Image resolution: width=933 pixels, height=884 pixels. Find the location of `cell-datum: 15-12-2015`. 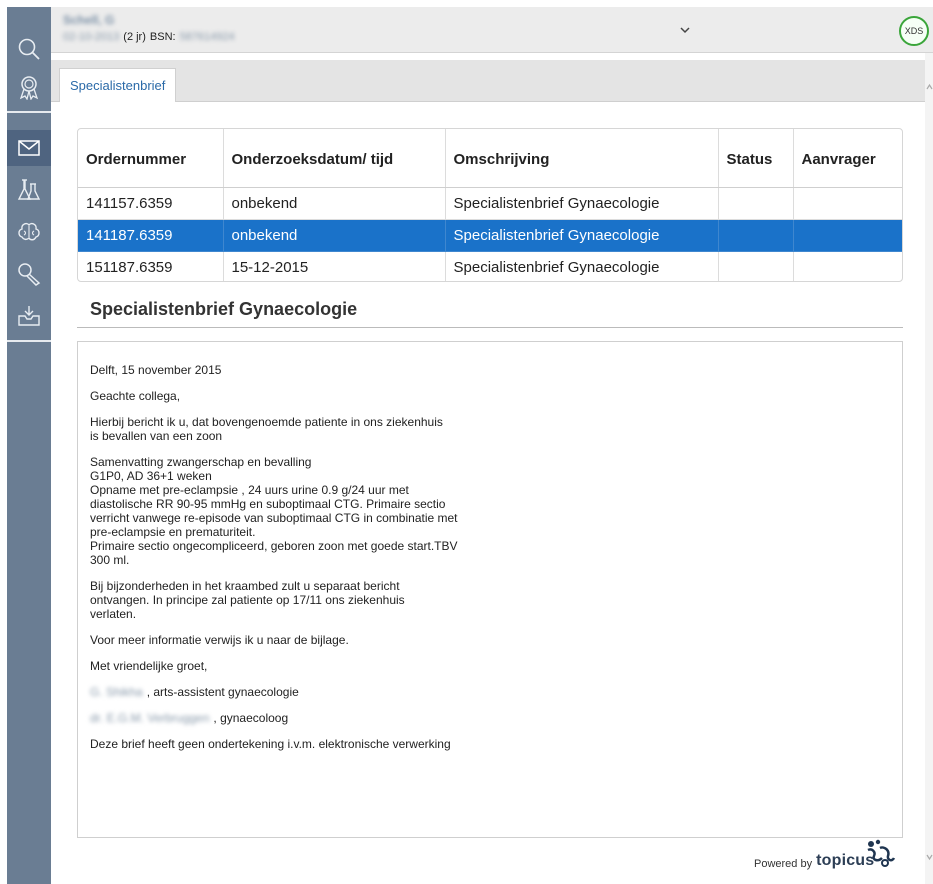

cell-datum: 15-12-2015 is located at coordinates (334, 266).